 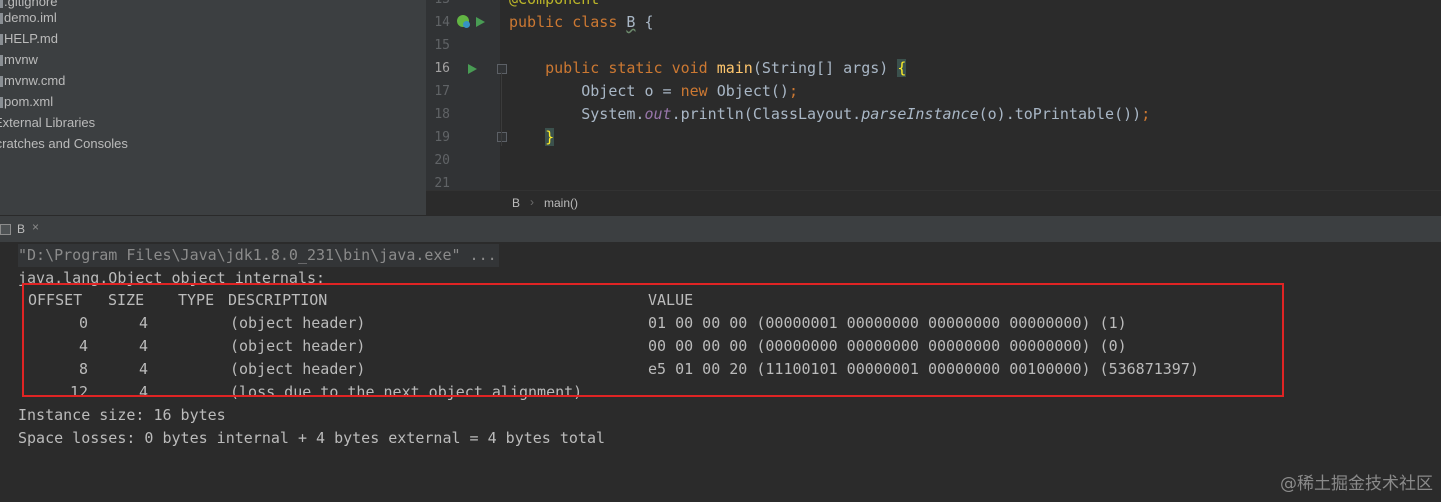 What do you see at coordinates (21, 229) in the screenshot?
I see `run-tab-label: B` at bounding box center [21, 229].